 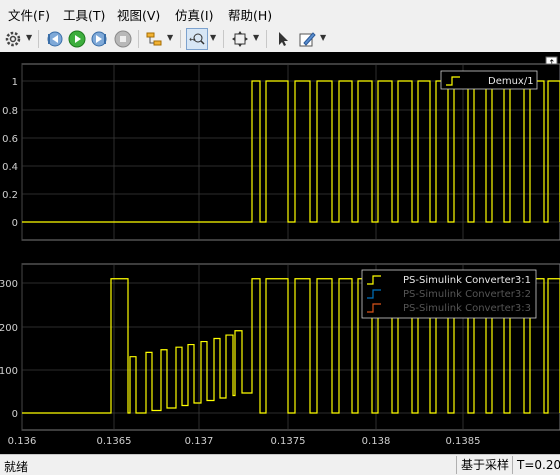 What do you see at coordinates (10, 111) in the screenshot?
I see `plot1-ytick: 0.8` at bounding box center [10, 111].